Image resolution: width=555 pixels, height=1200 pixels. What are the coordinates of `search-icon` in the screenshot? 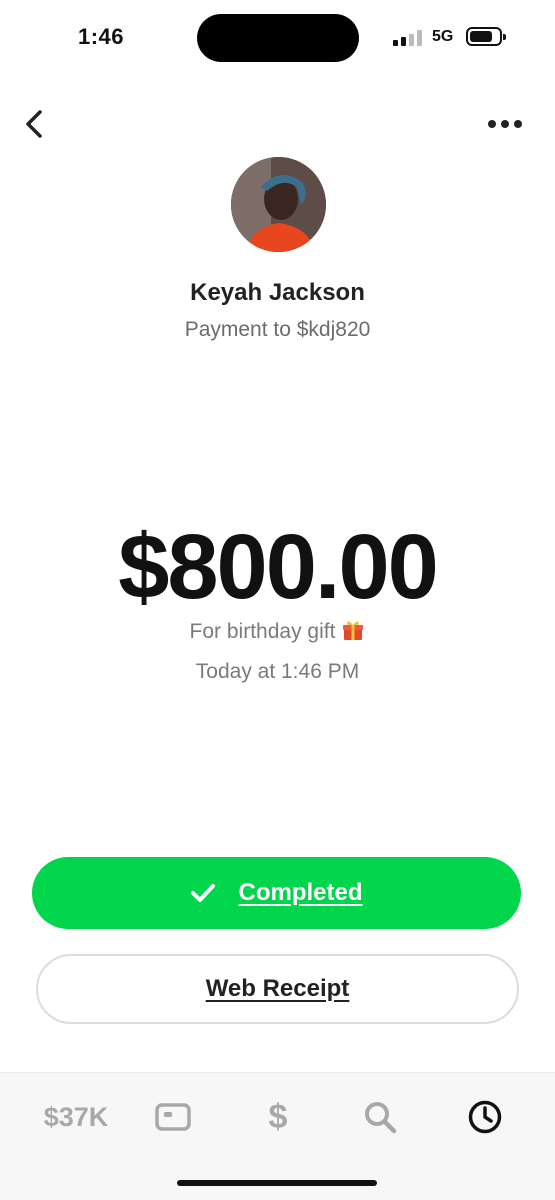 It's located at (381, 1118).